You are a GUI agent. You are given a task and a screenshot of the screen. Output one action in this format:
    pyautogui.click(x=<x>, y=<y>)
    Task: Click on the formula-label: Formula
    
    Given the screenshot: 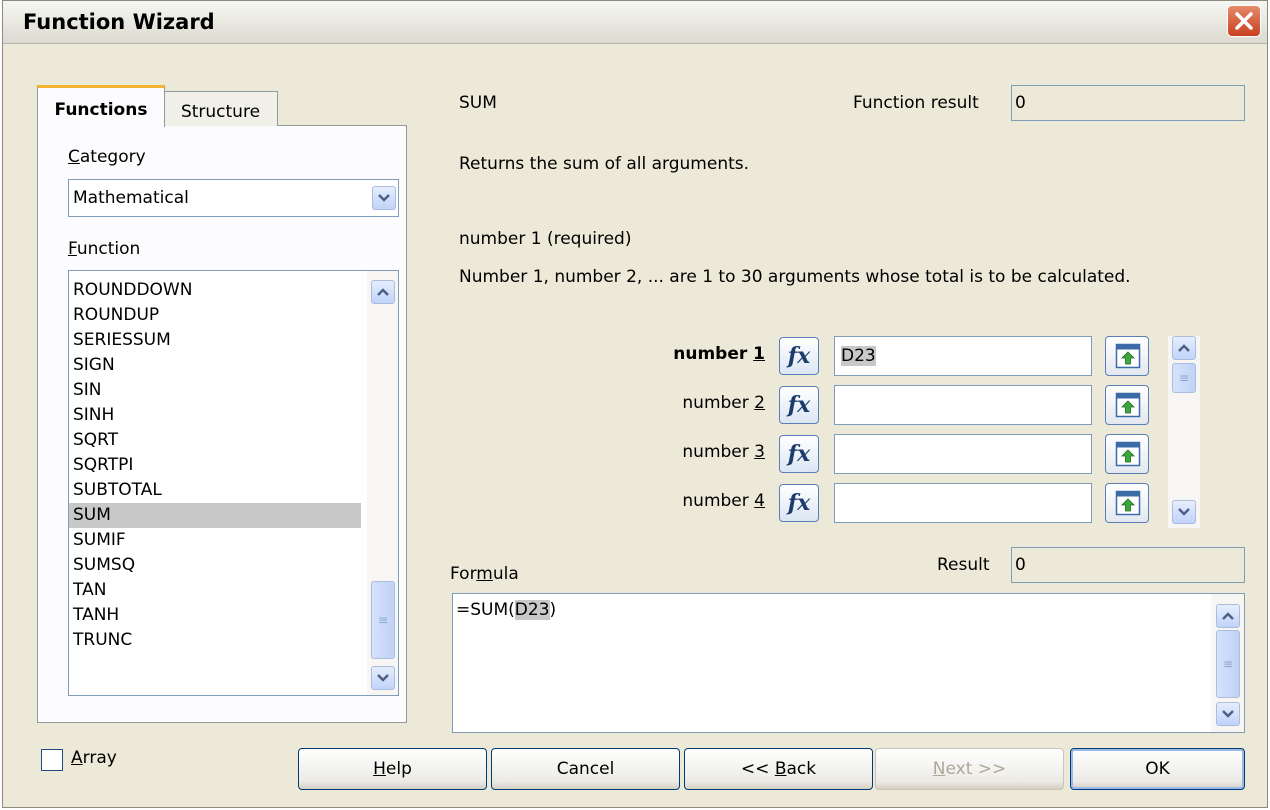 What is the action you would take?
    pyautogui.click(x=484, y=574)
    